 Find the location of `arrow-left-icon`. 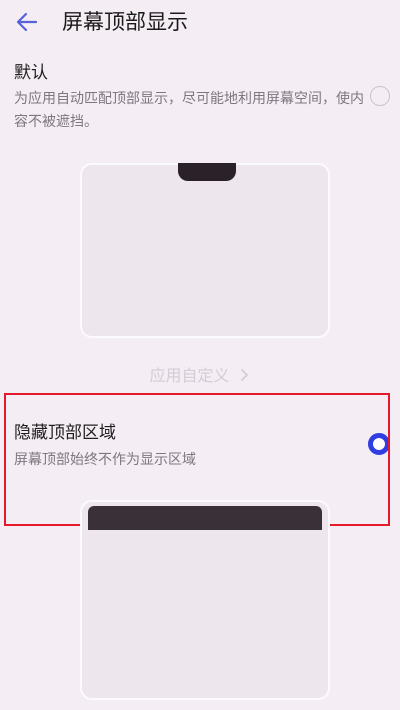

arrow-left-icon is located at coordinates (27, 22).